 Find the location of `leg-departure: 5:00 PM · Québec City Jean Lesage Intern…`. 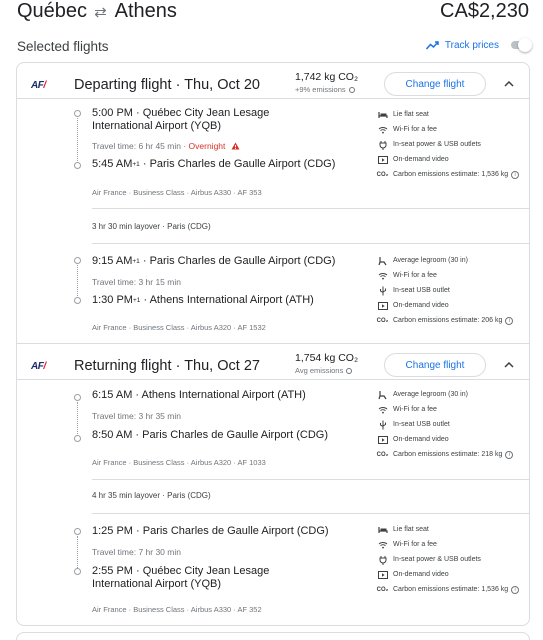

leg-departure: 5:00 PM · Québec City Jean Lesage Intern… is located at coordinates (181, 119).